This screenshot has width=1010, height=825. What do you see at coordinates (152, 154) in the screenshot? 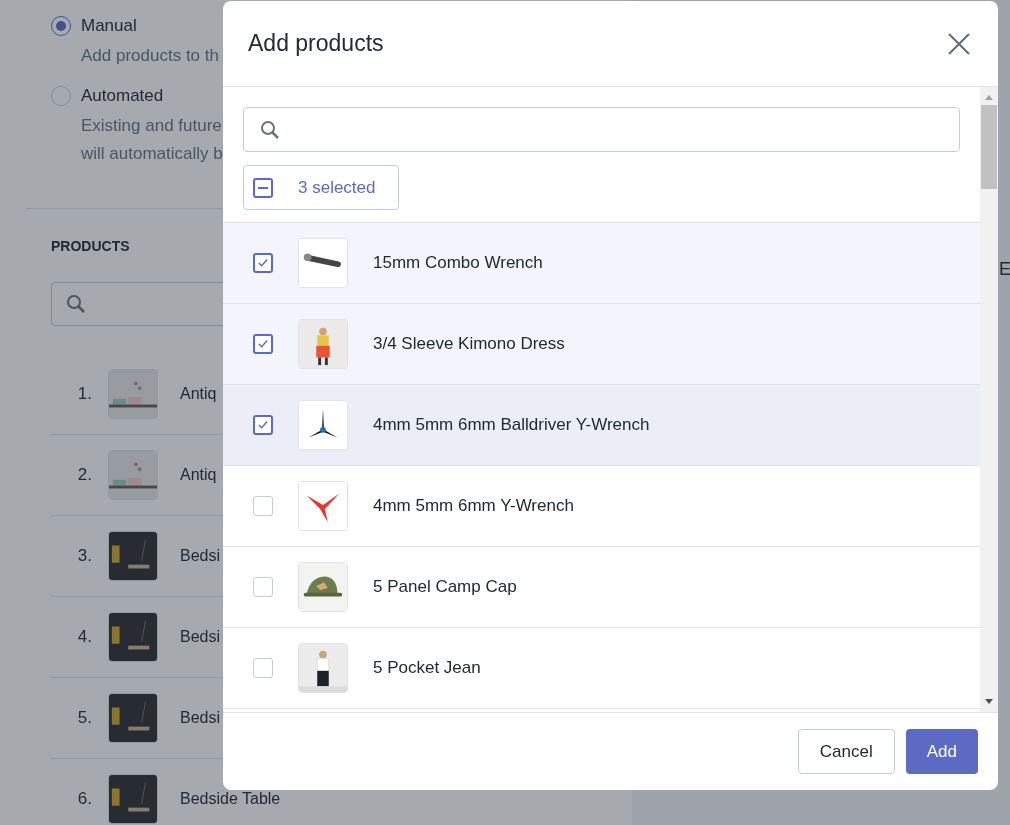
I see `radio-description: will automatically b` at bounding box center [152, 154].